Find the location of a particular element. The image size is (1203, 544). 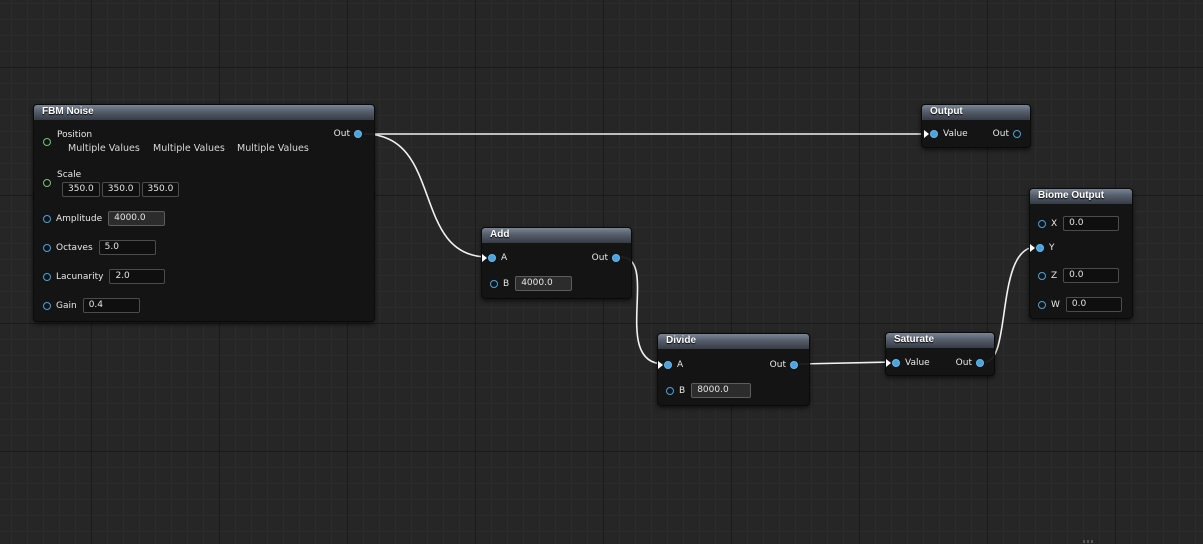

scale-fields: 350.0 350.0 350.0 is located at coordinates (121, 189).